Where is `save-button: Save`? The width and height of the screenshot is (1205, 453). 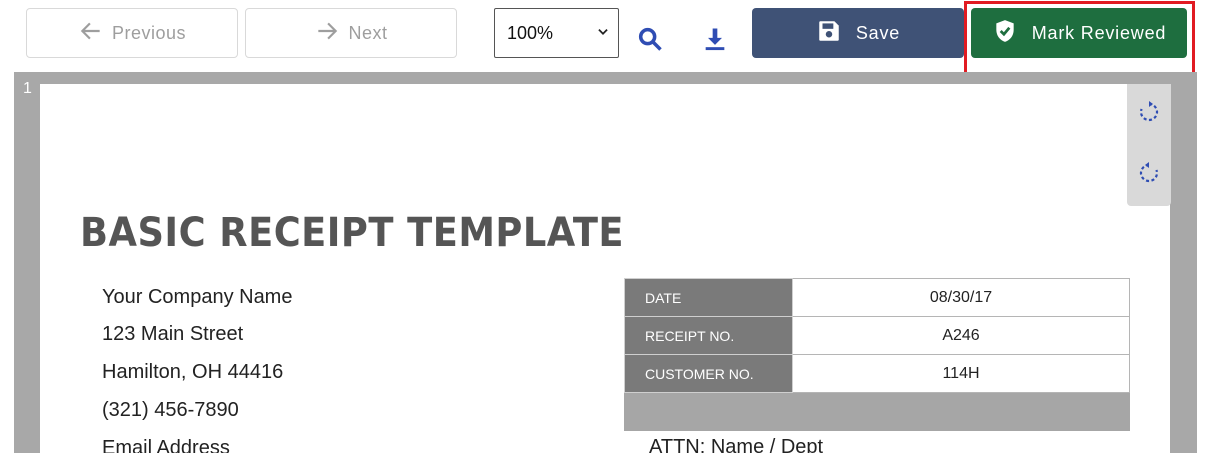
save-button: Save is located at coordinates (858, 33).